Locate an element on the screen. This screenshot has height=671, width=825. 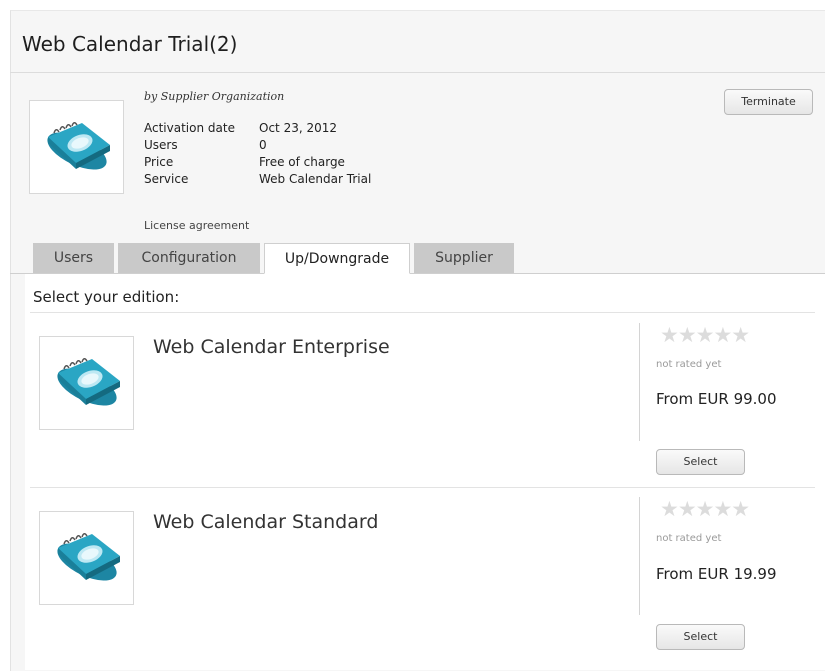
heading-divider is located at coordinates (422, 312).